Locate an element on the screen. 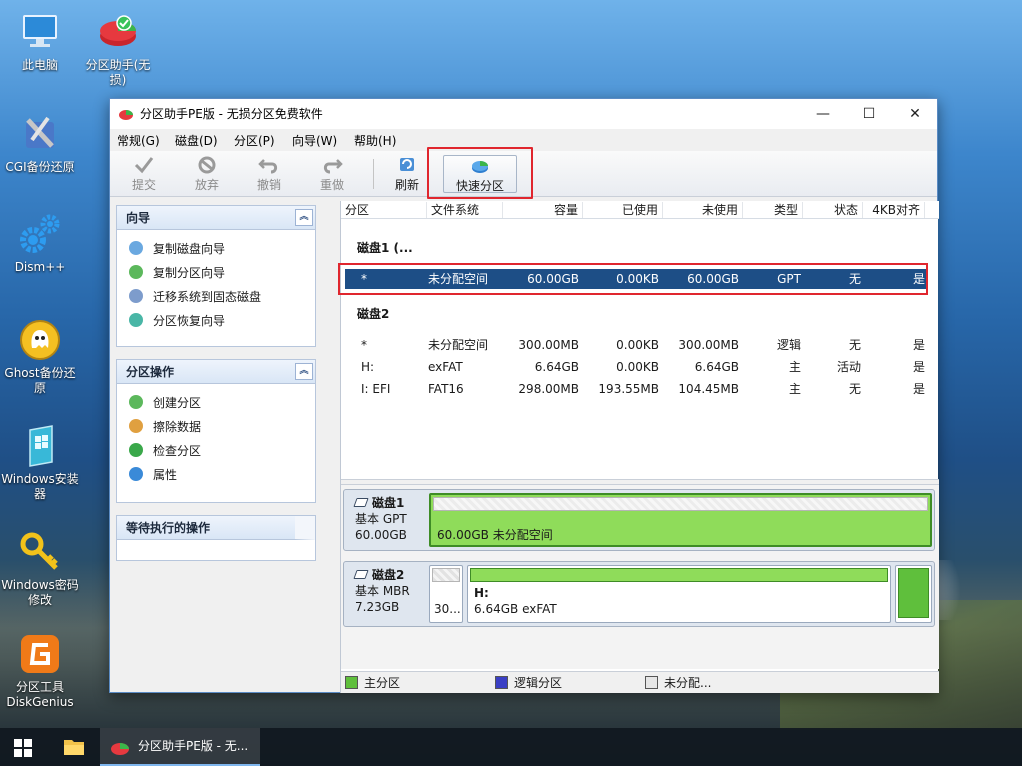  cell-status: 活动 is located at coordinates (848, 367).